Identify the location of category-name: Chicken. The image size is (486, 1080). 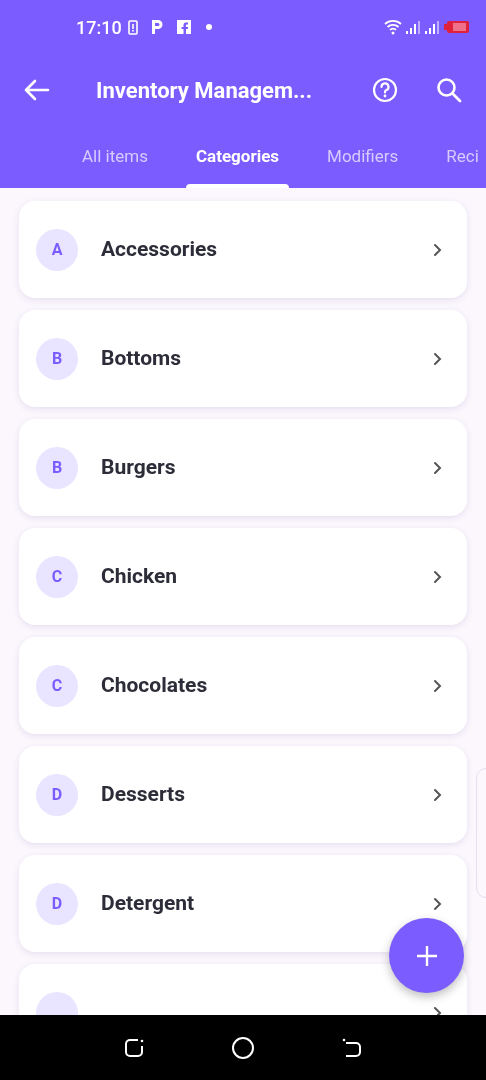
(140, 576).